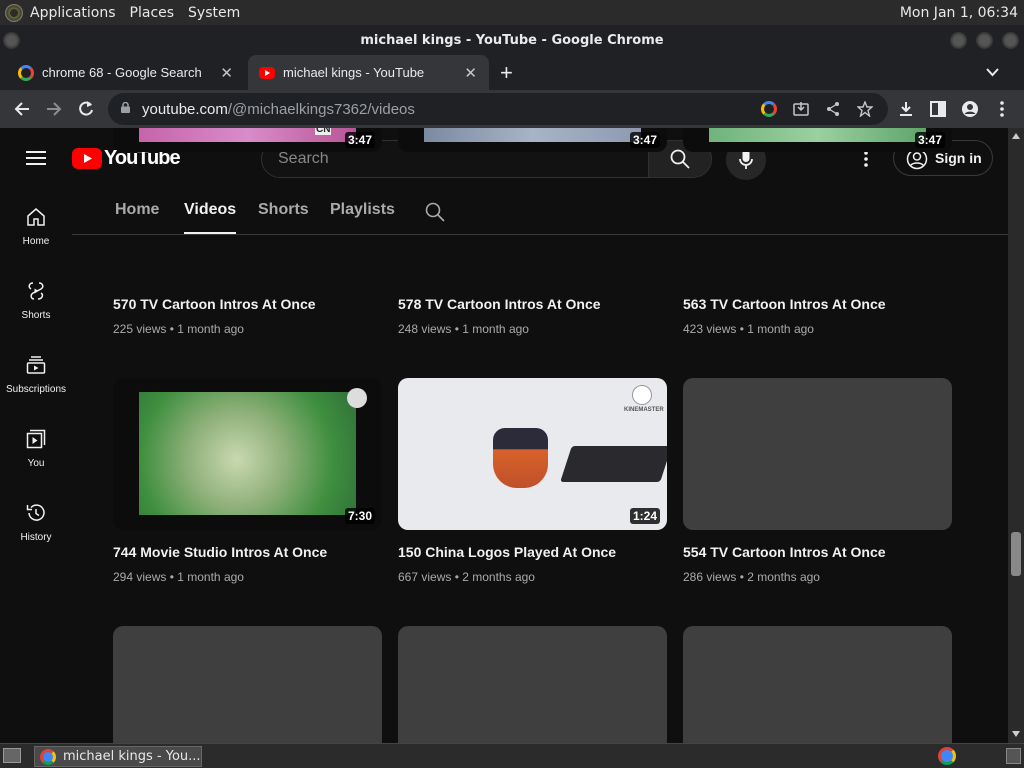 The height and width of the screenshot is (768, 1024). What do you see at coordinates (11, 40) in the screenshot?
I see `window-menu-icon` at bounding box center [11, 40].